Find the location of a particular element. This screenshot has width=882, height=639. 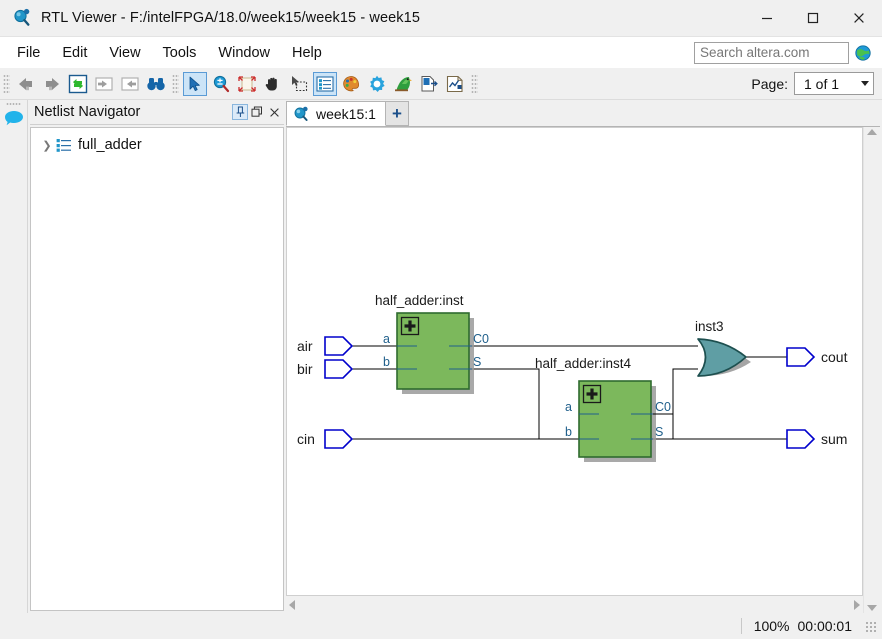

tree-item-full-adder: ❯ full_adder is located at coordinates (157, 145).